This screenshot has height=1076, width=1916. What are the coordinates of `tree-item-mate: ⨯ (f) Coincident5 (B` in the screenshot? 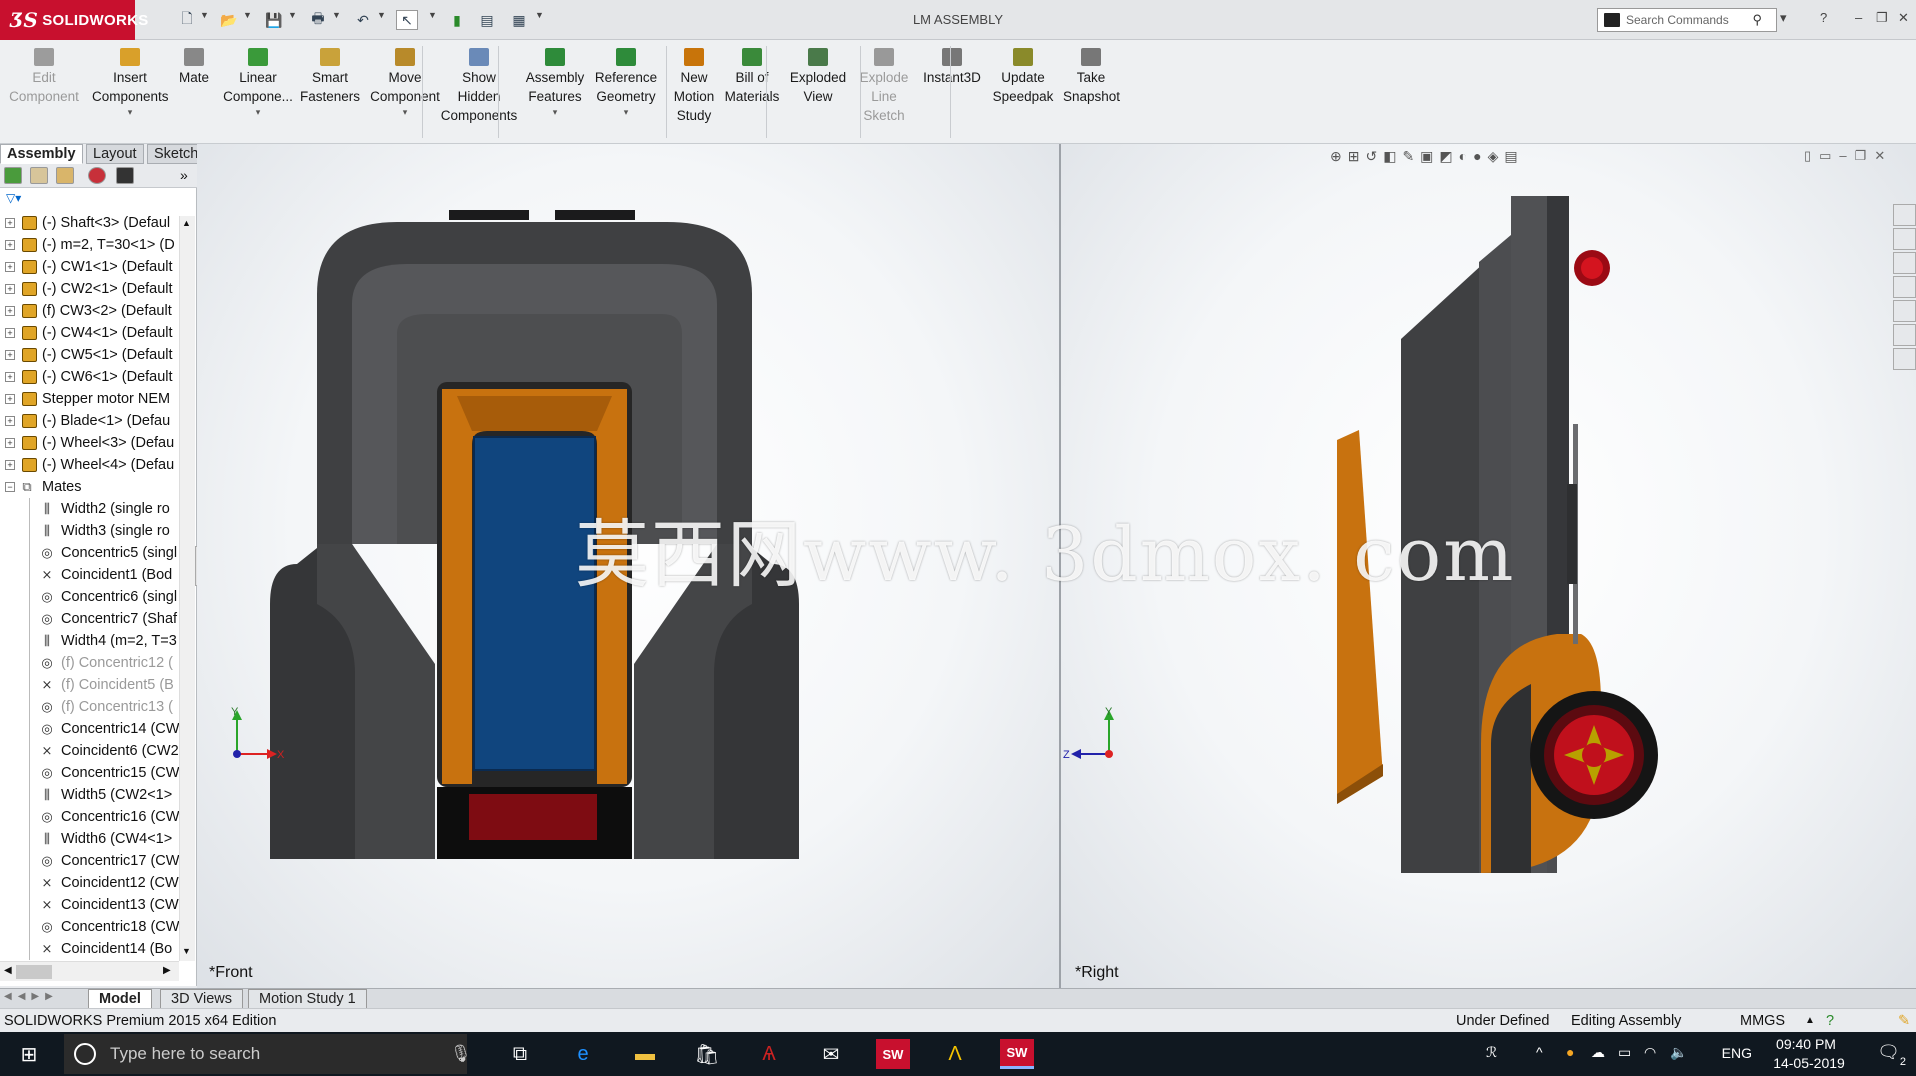 It's located at (90, 685).